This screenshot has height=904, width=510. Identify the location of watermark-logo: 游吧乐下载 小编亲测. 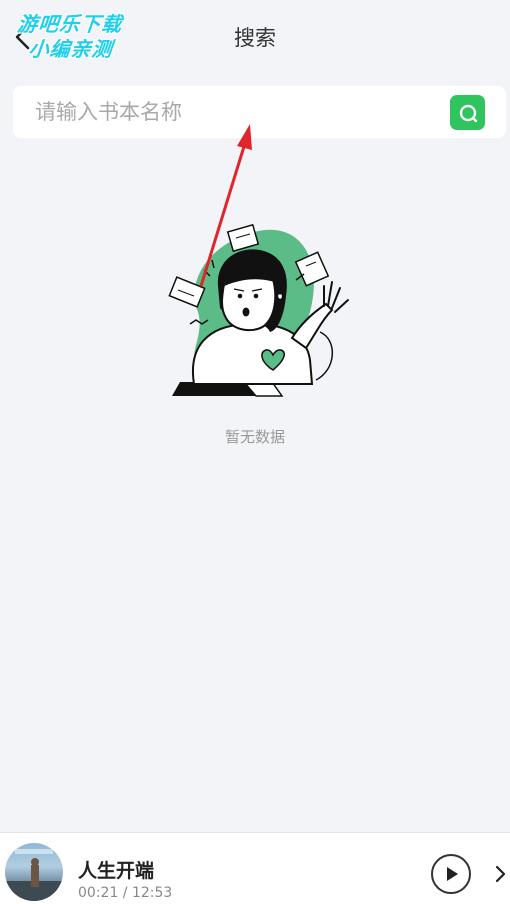
(77, 37).